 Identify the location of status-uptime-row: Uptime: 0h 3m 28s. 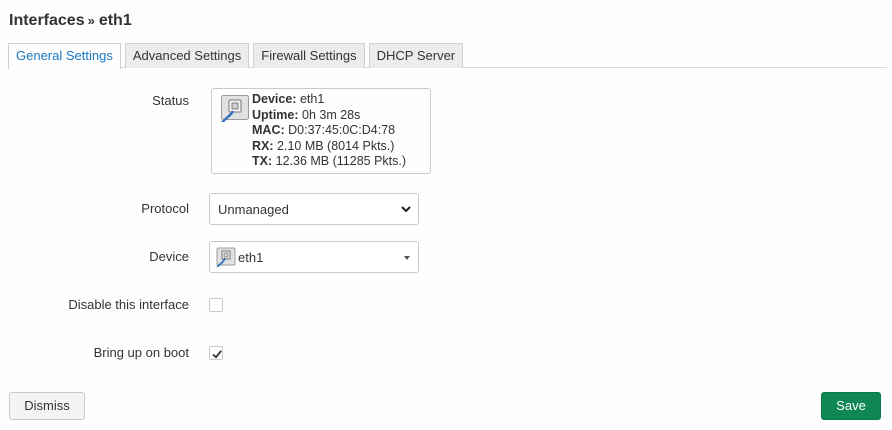
(329, 116).